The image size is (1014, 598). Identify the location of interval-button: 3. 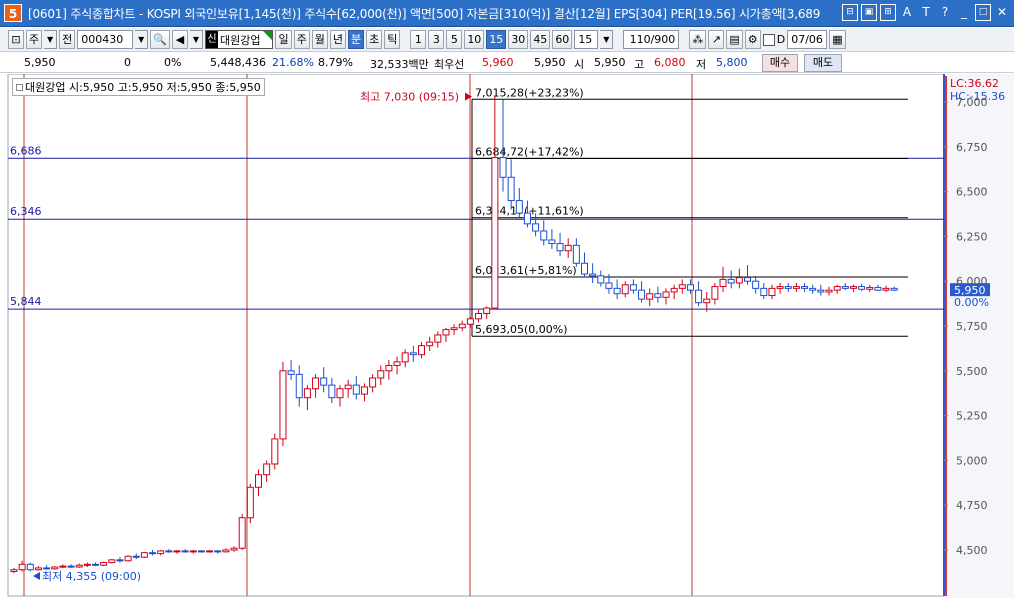
(436, 39).